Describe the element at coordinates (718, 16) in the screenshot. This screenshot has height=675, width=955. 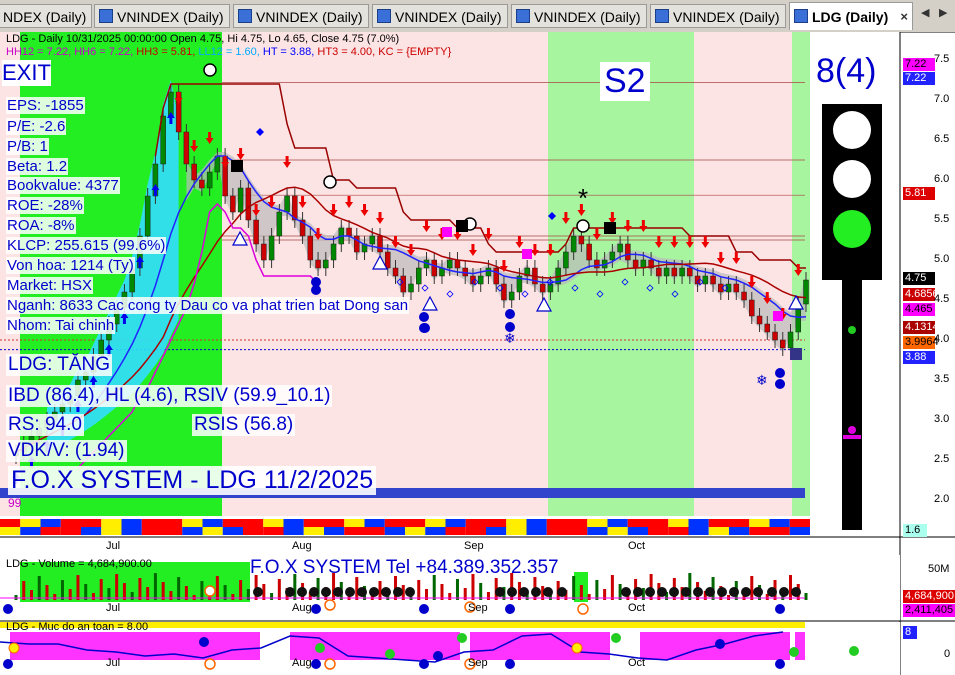
I see `tab-vnindex-5: VNINDEX (Daily)` at that location.